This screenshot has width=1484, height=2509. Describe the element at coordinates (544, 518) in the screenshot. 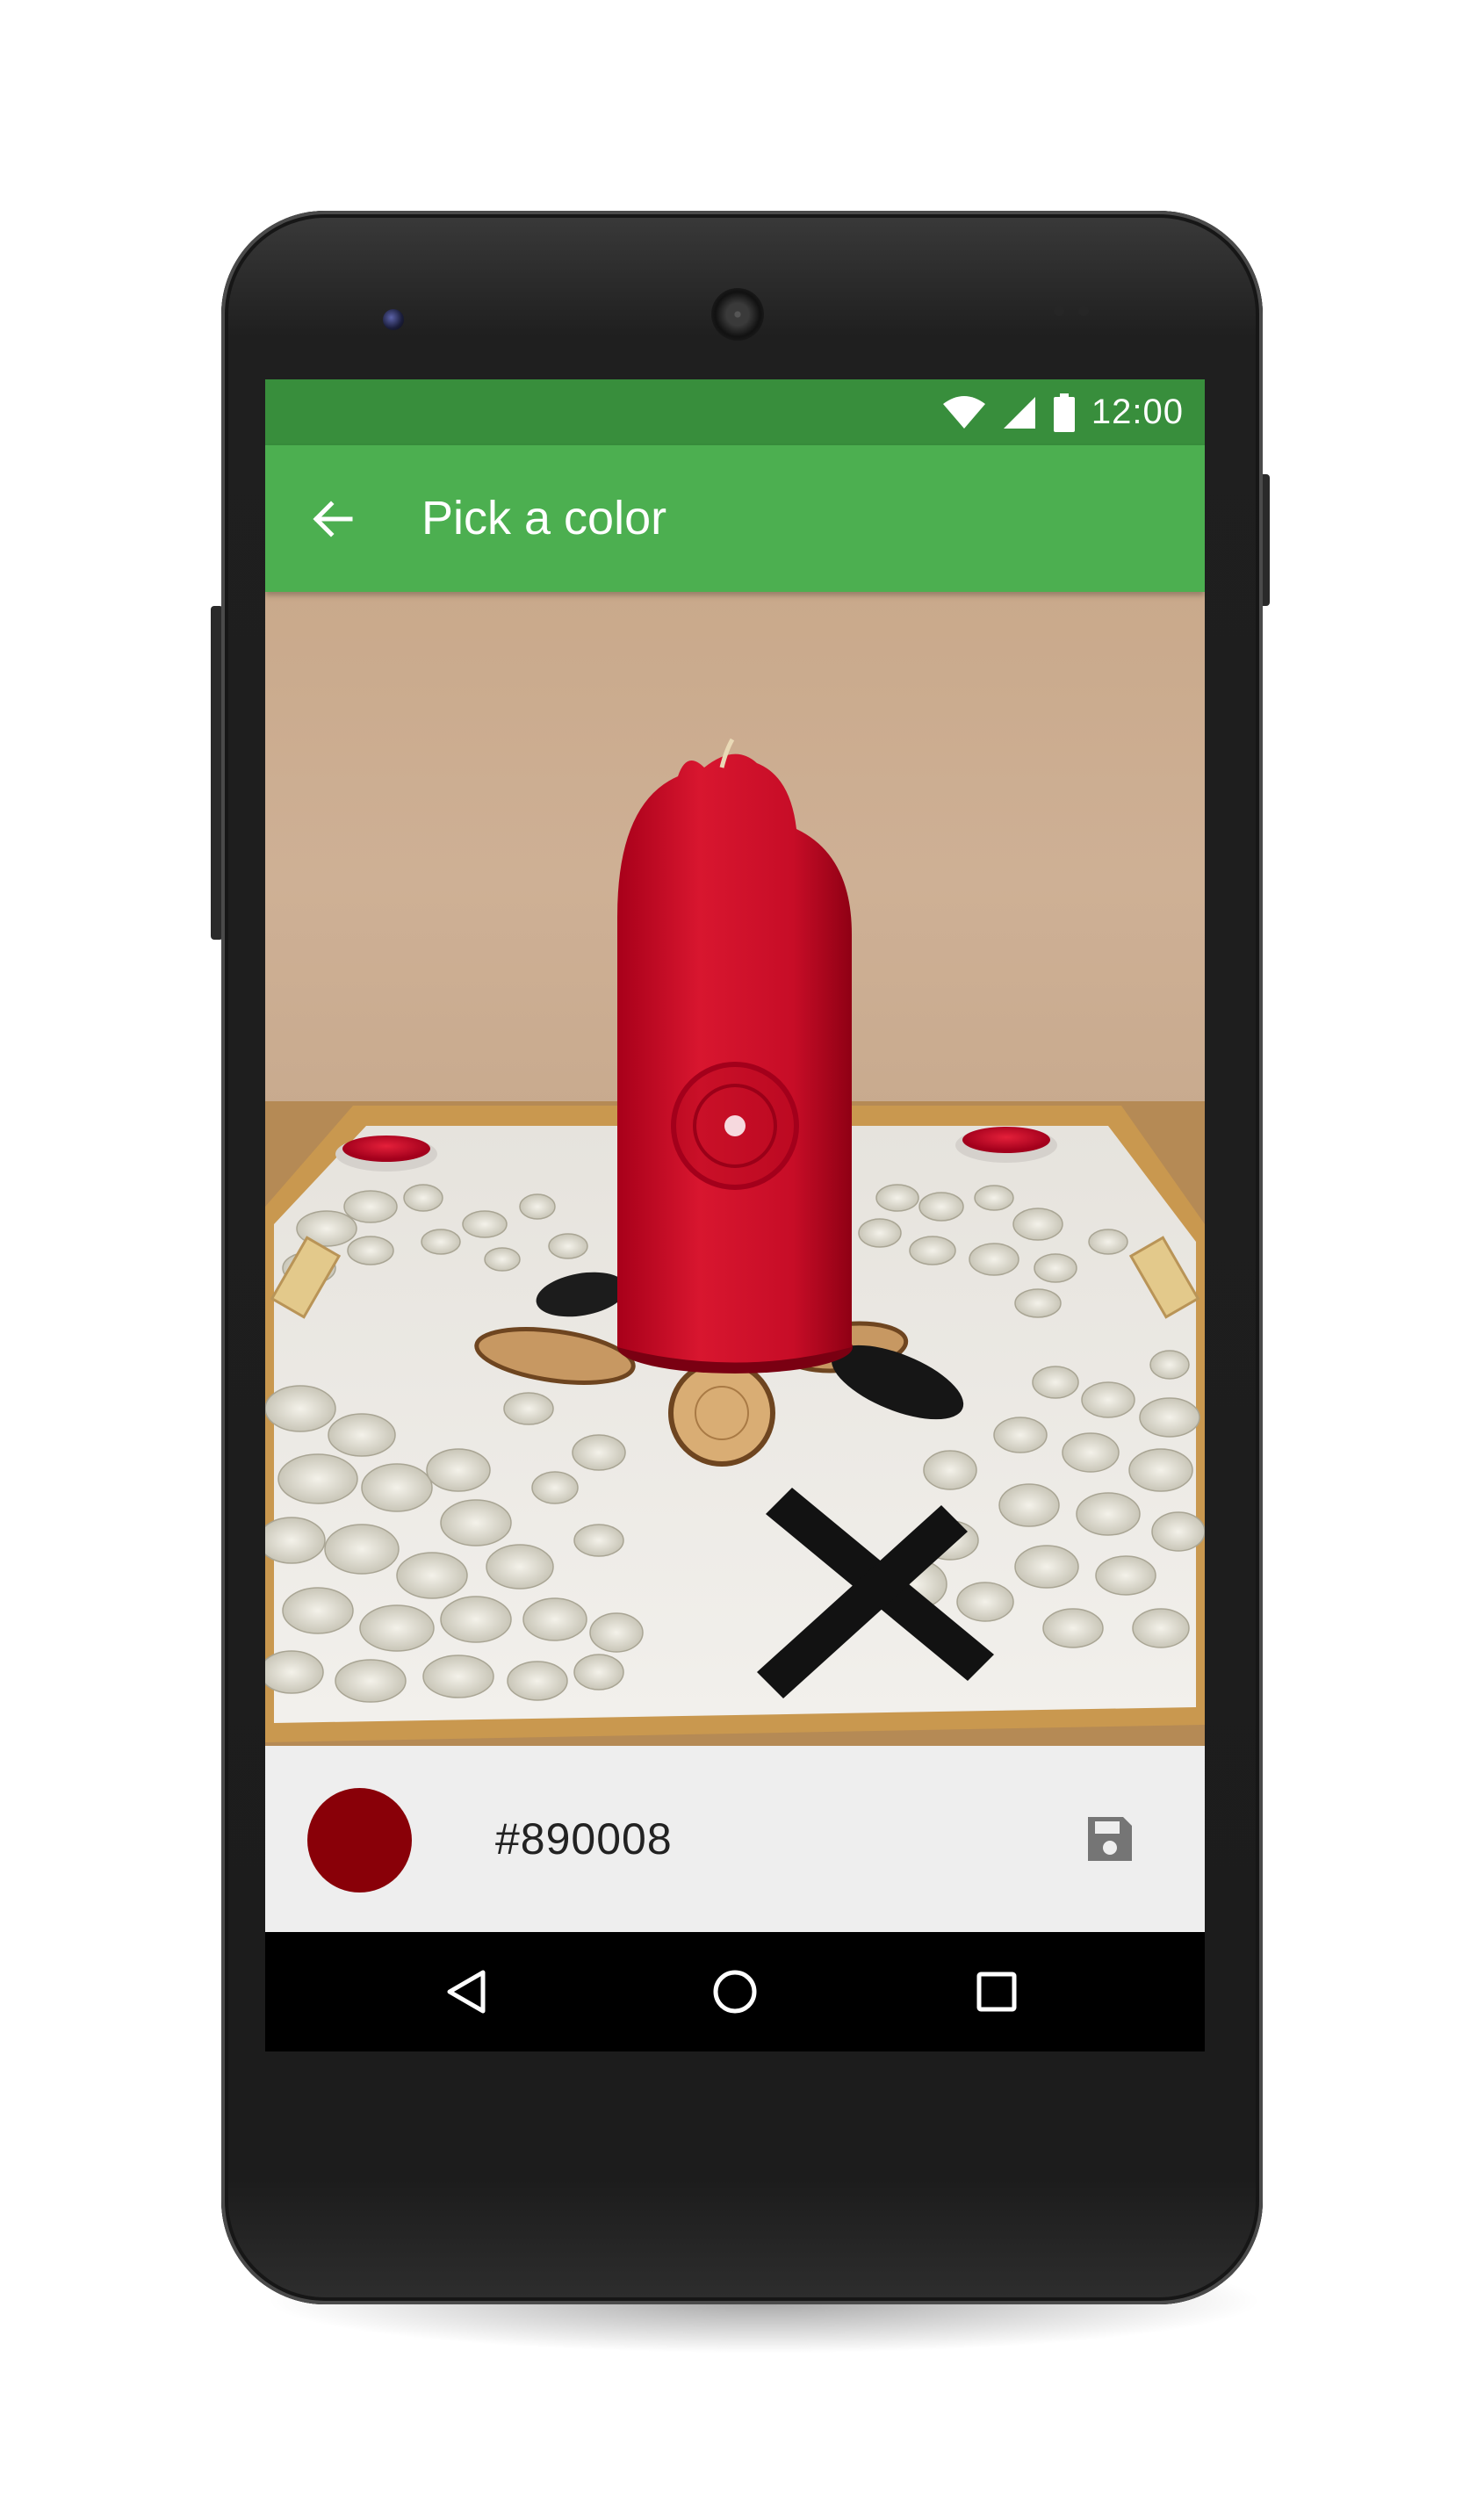

I see `page-title: Pick a color` at that location.